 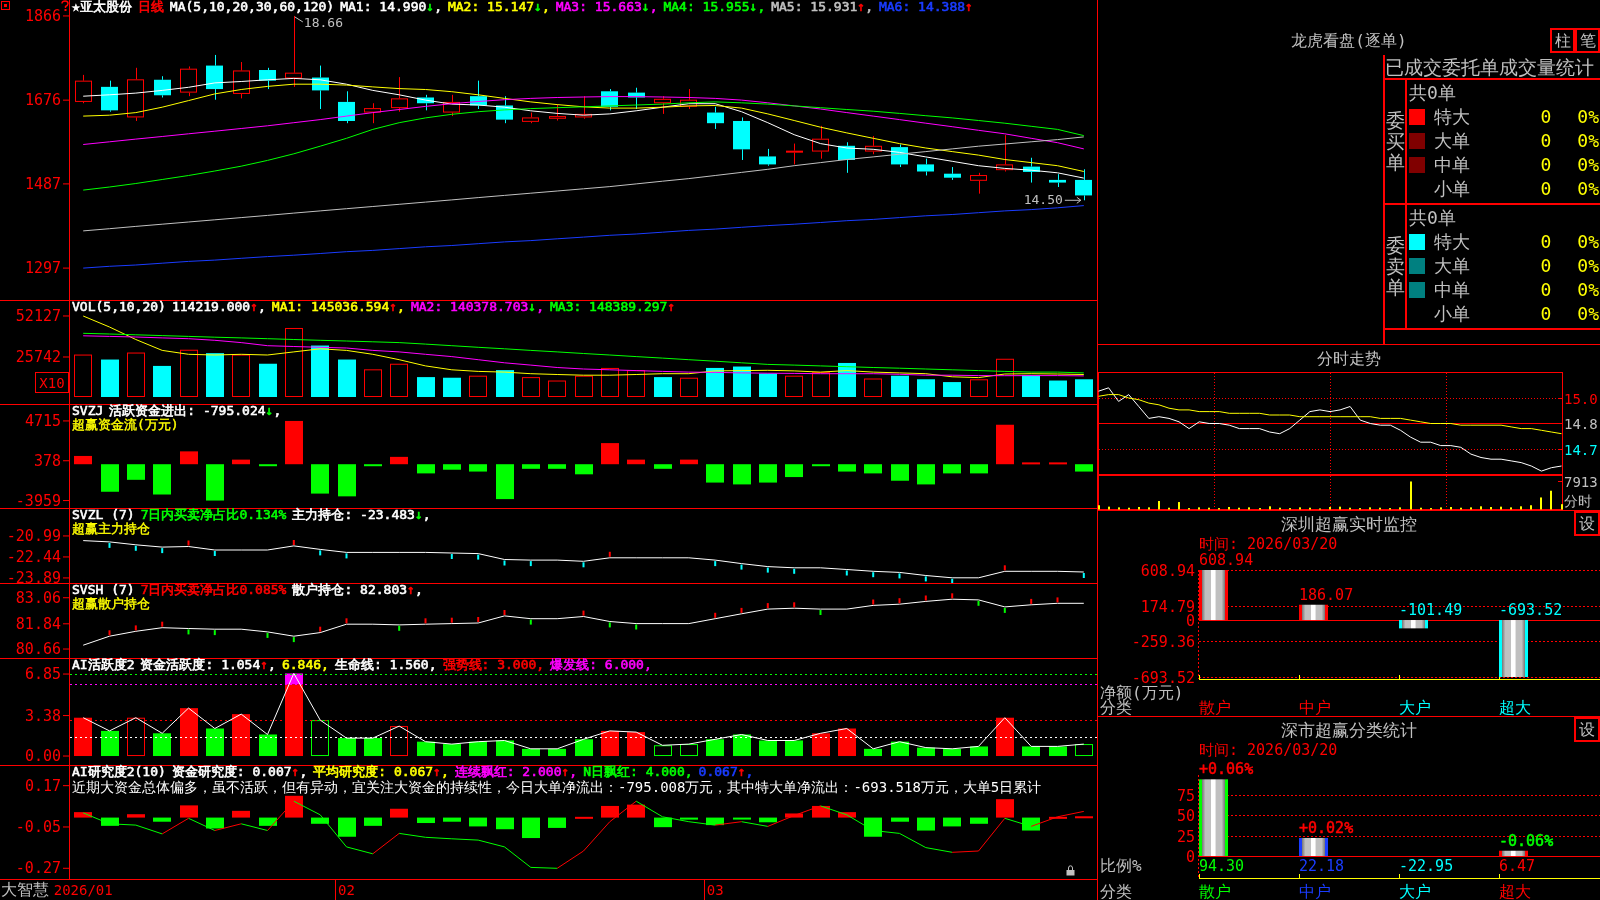 What do you see at coordinates (1167, 570) in the screenshot?
I see `axis-tick-label: 608.94` at bounding box center [1167, 570].